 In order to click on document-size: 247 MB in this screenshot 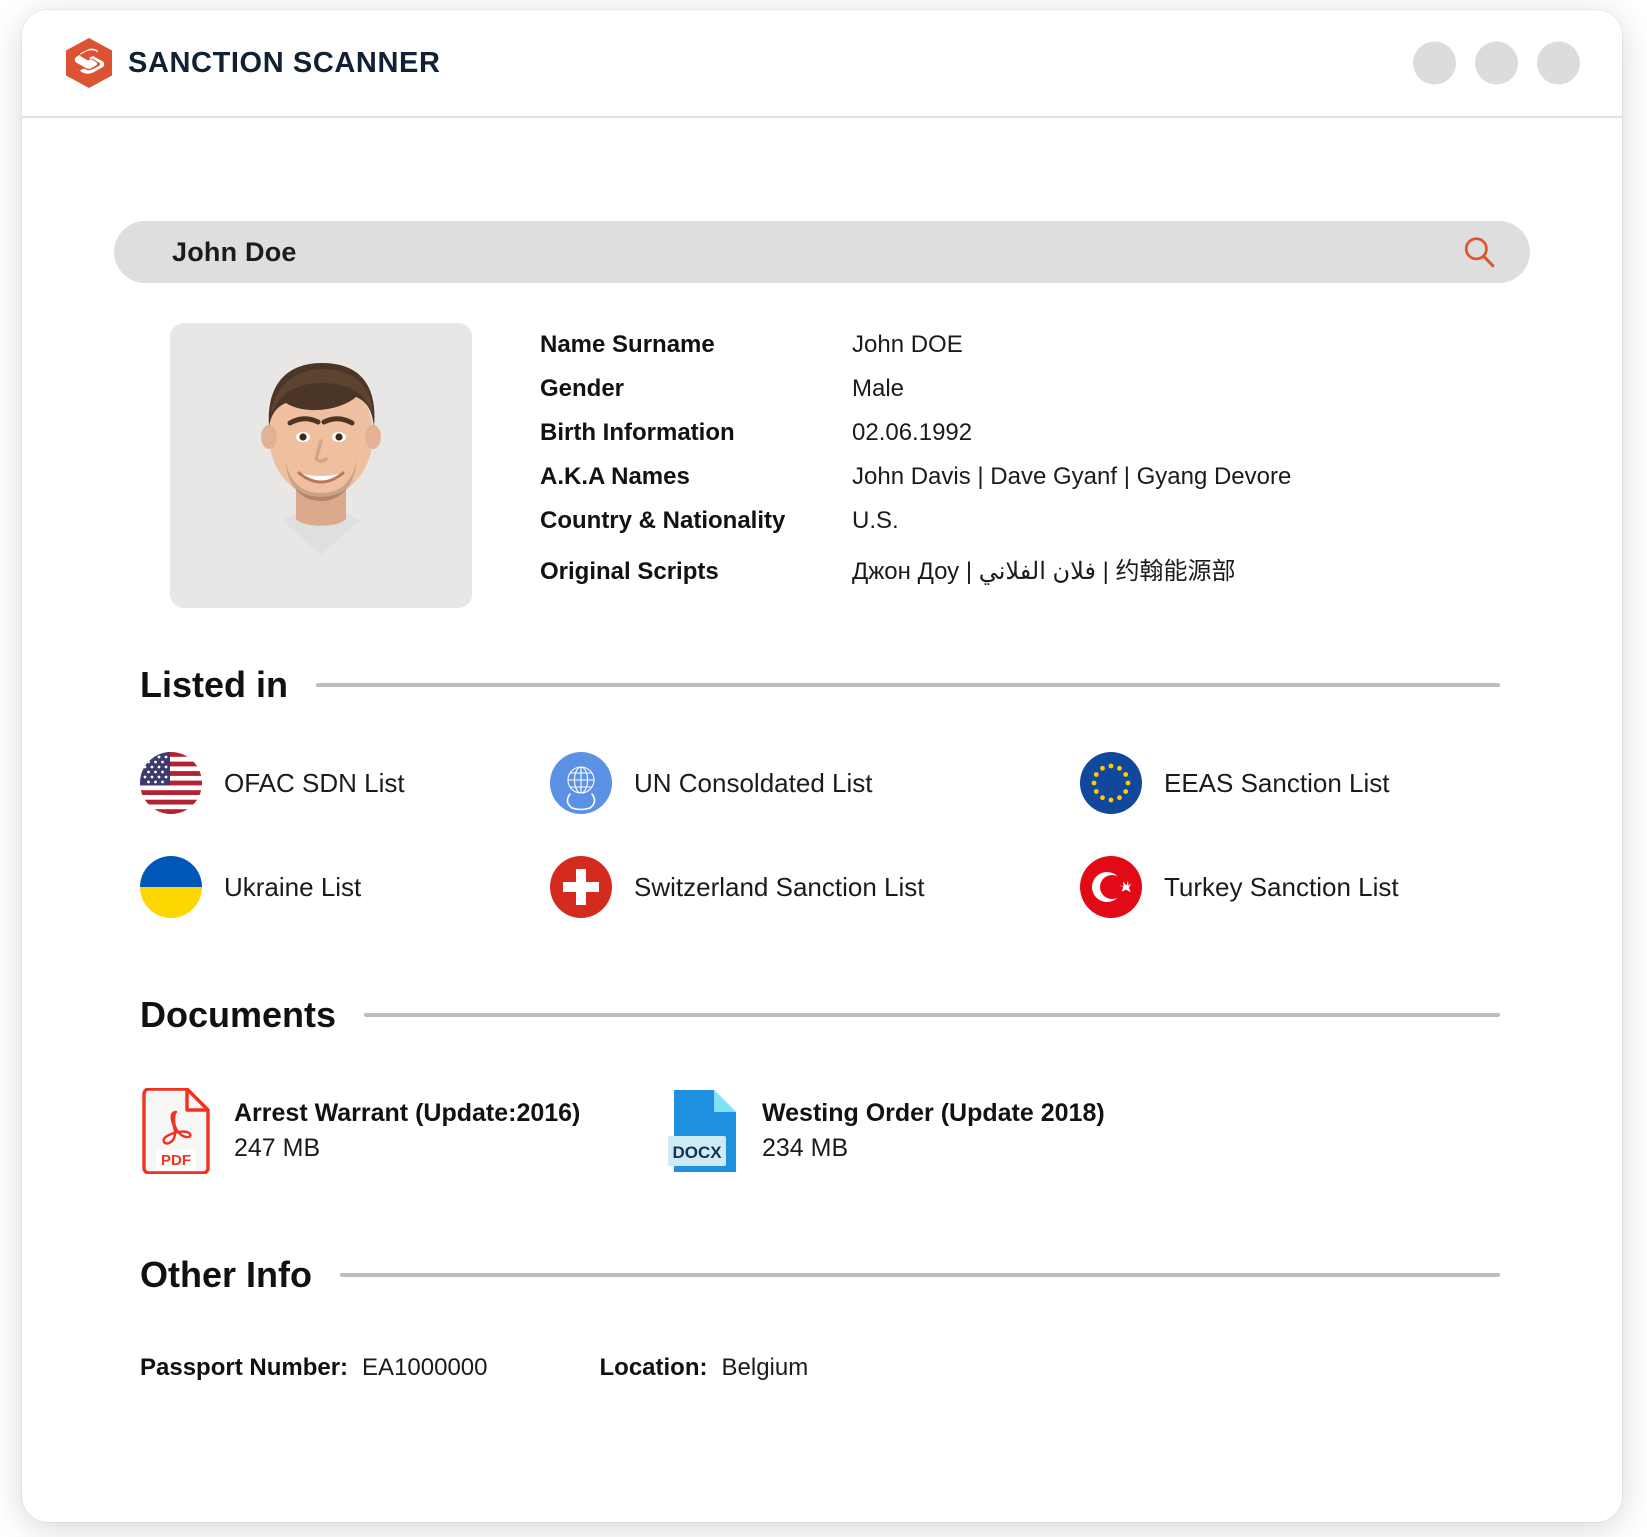, I will do `click(277, 1148)`.